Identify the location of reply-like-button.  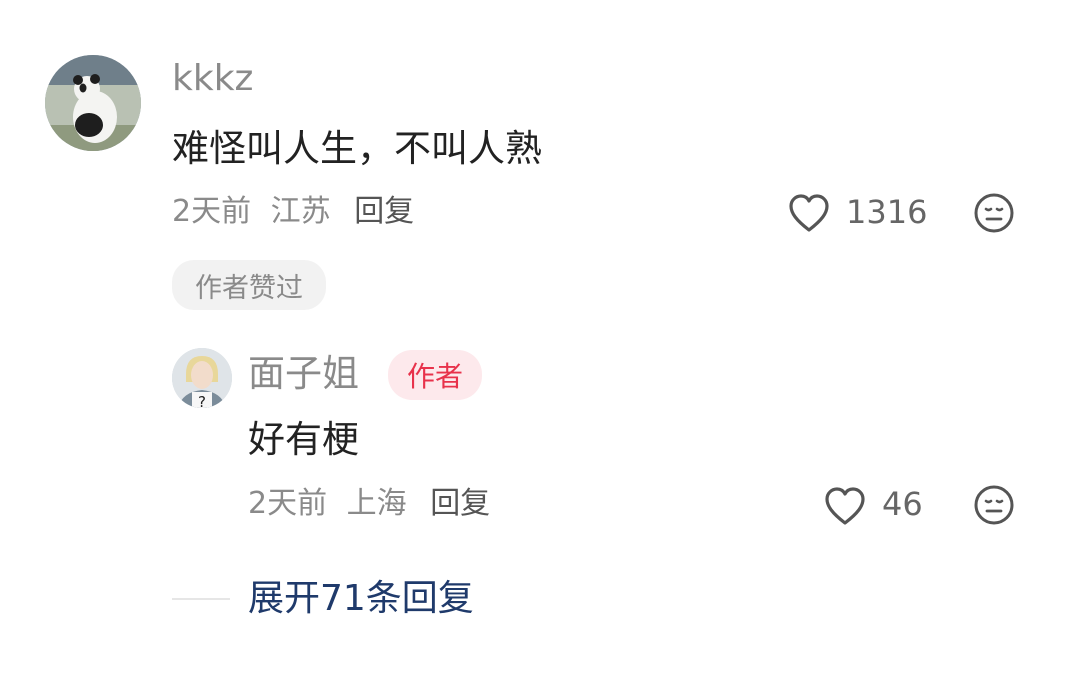
(845, 506).